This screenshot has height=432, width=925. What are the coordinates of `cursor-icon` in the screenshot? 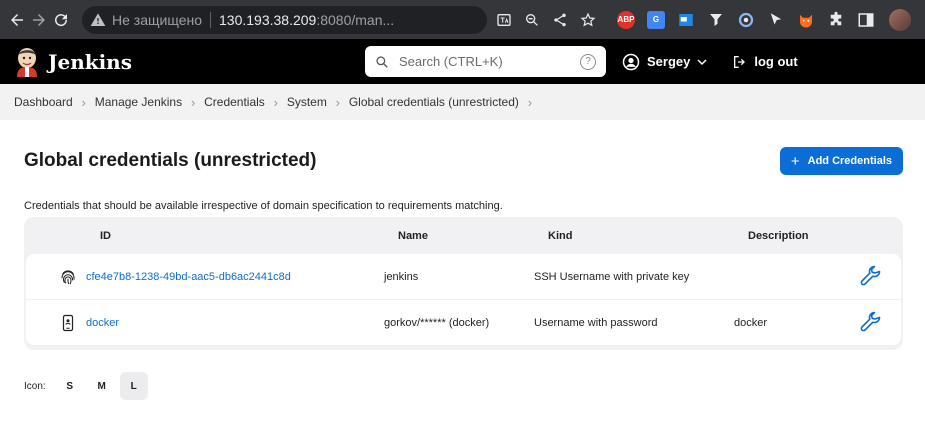 It's located at (776, 18).